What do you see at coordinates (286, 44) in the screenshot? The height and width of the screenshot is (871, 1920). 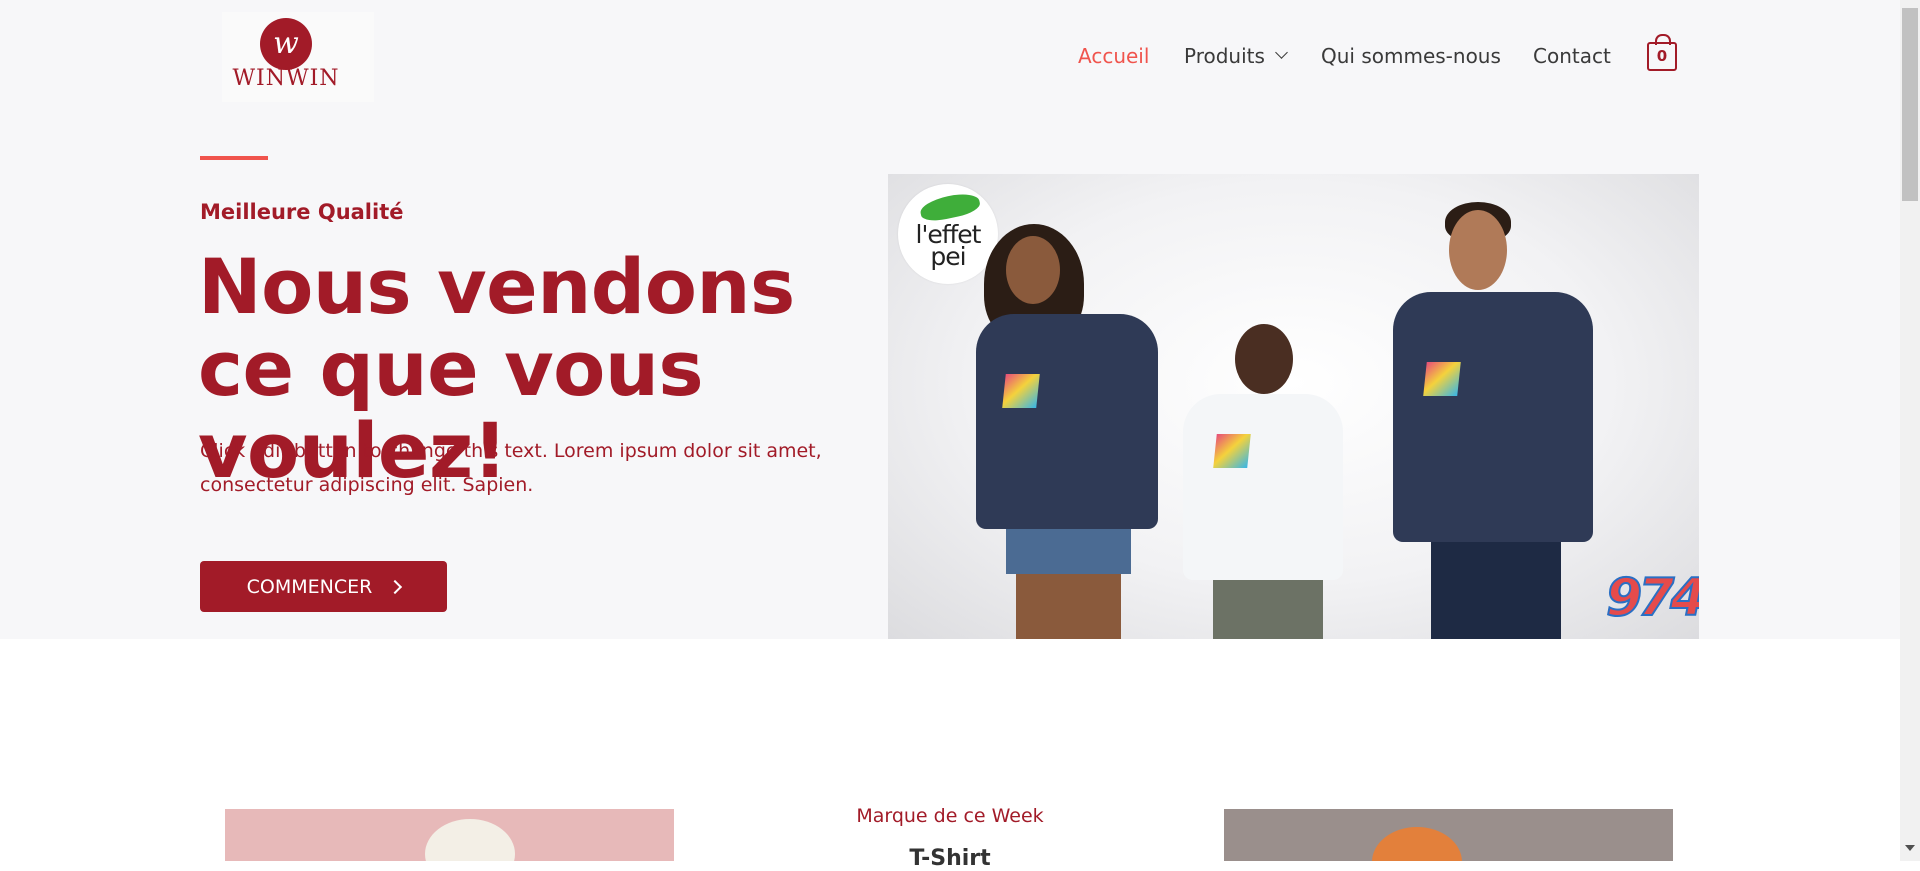 I see `logo-mark: w` at bounding box center [286, 44].